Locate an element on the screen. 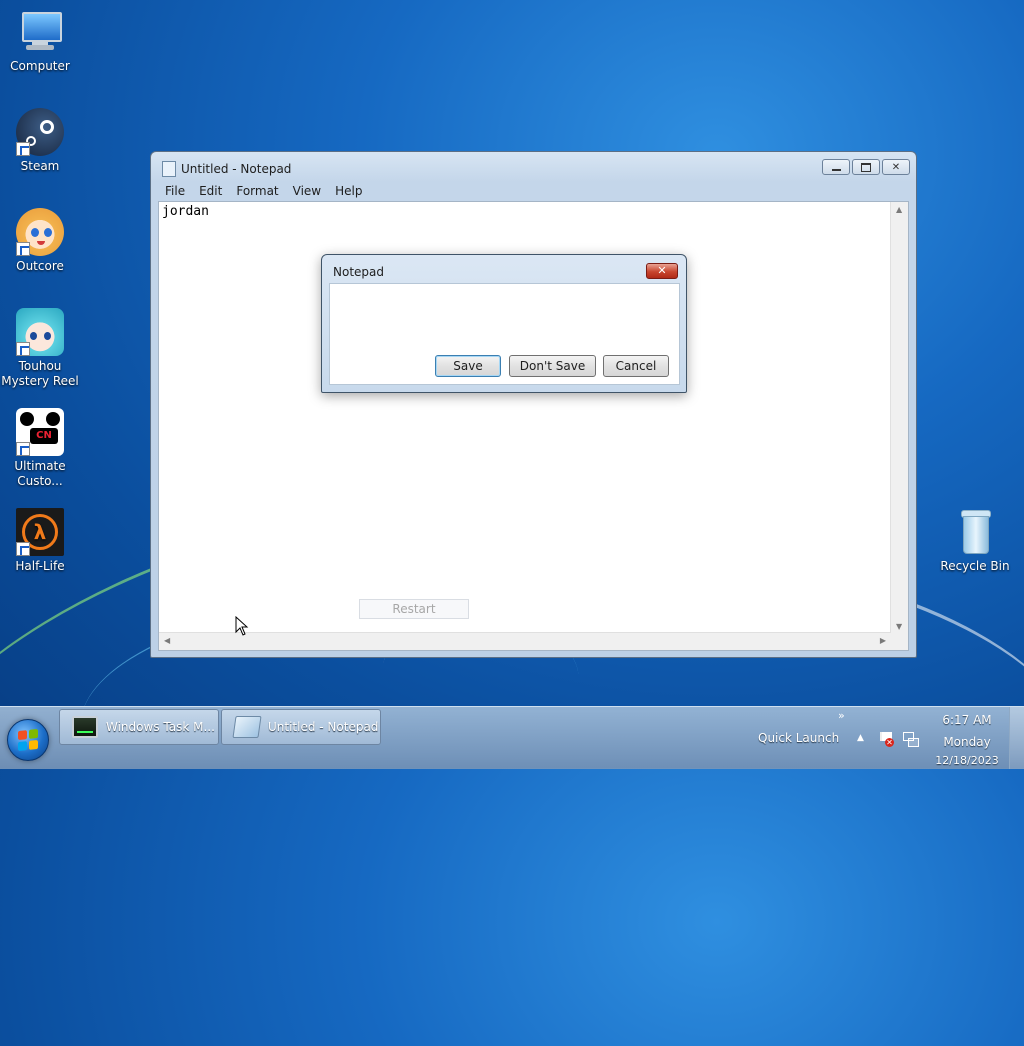 This screenshot has height=1046, width=1024. taskbar-item-notepad: Untitled - Notepad is located at coordinates (301, 727).